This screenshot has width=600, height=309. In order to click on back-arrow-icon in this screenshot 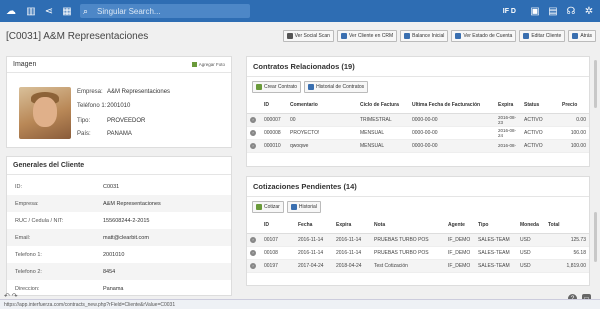, I will do `click(575, 36)`.